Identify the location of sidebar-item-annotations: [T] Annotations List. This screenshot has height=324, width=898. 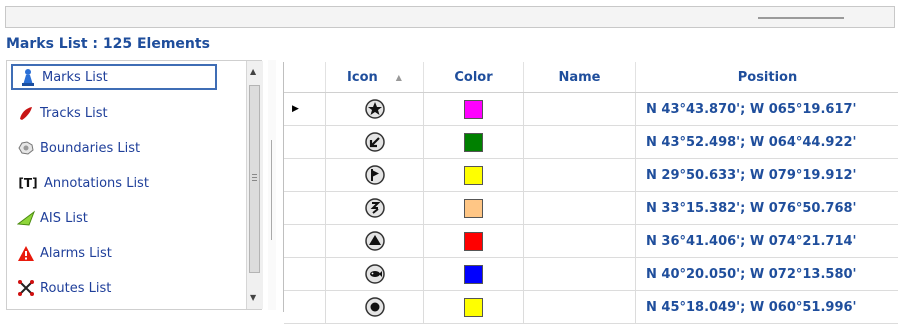
(114, 183).